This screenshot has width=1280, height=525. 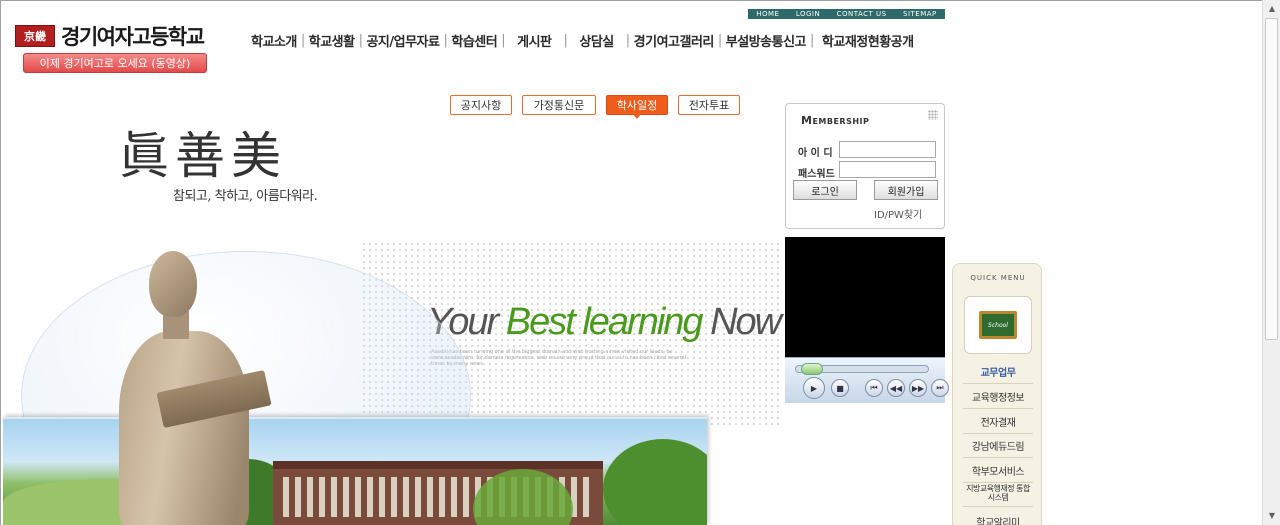 What do you see at coordinates (115, 63) in the screenshot?
I see `promo-video-button: 이제 경기여고로 오세요 (동영상)` at bounding box center [115, 63].